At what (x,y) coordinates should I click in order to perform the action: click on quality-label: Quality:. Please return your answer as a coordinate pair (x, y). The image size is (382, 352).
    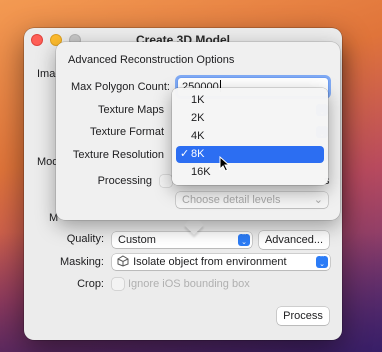
    Looking at the image, I should click on (85, 239).